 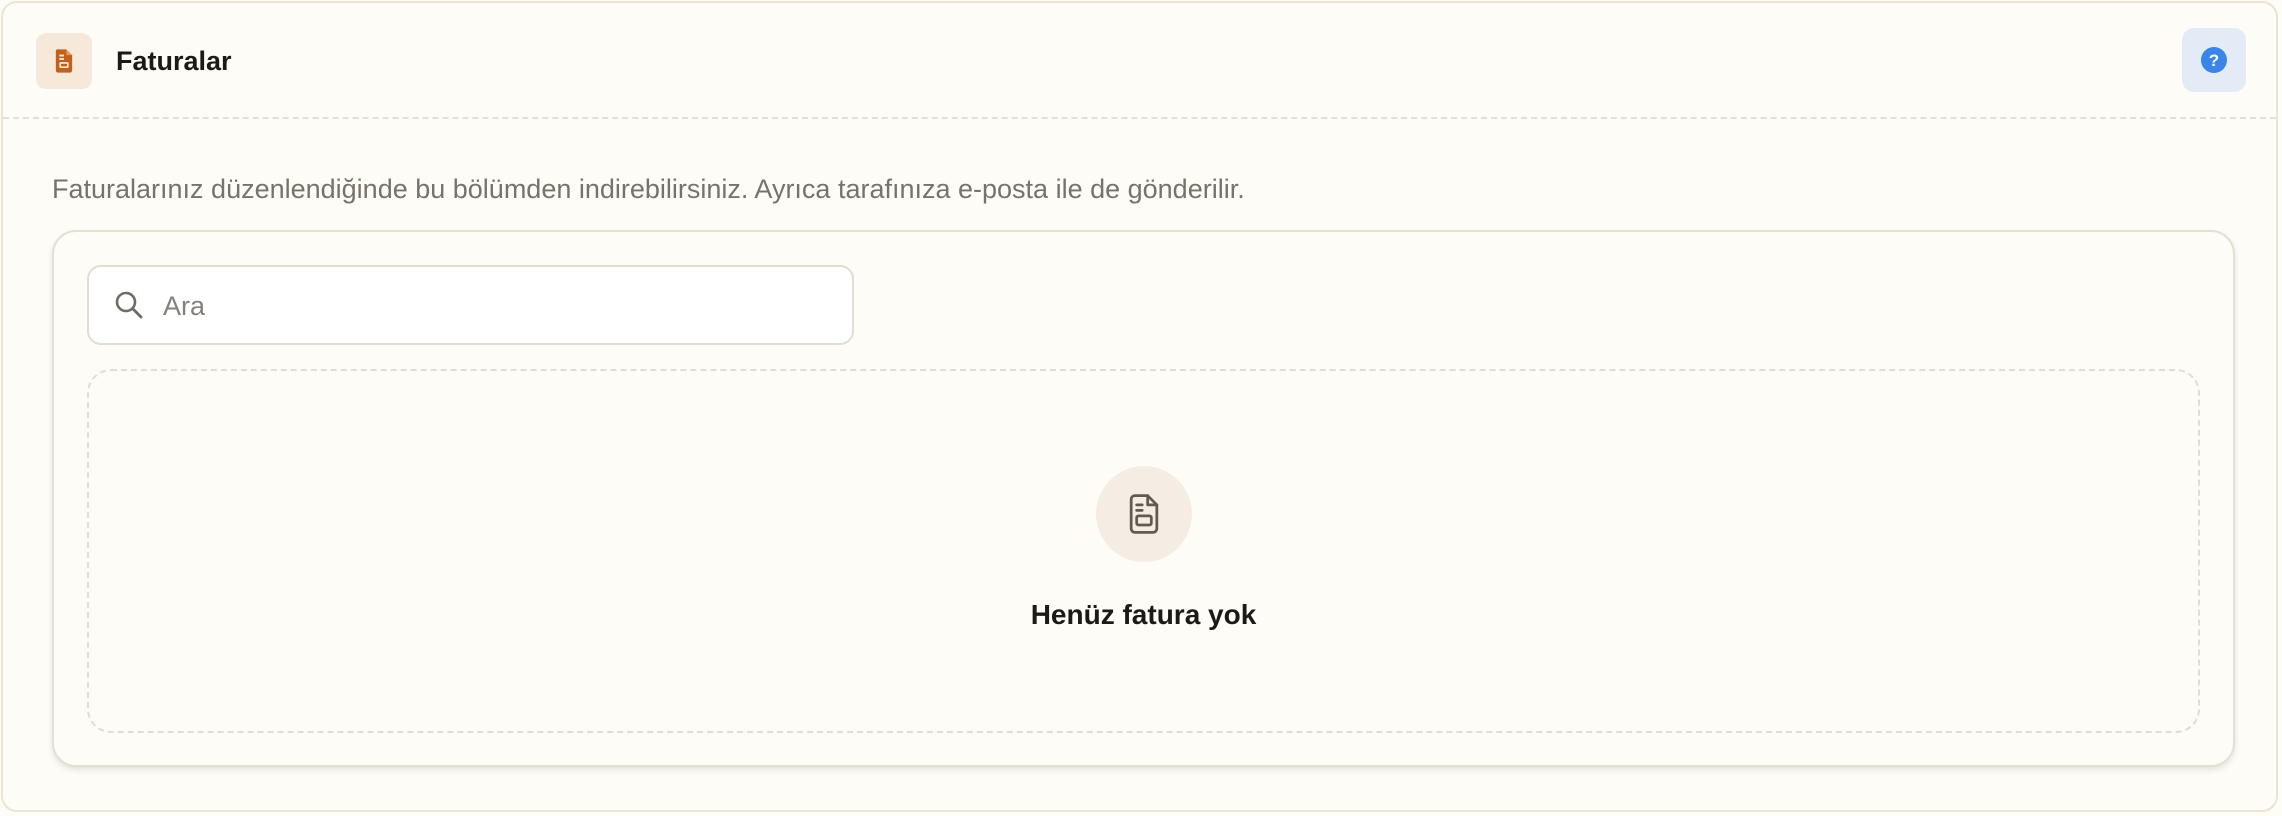 I want to click on help-button: ?, so click(x=2214, y=60).